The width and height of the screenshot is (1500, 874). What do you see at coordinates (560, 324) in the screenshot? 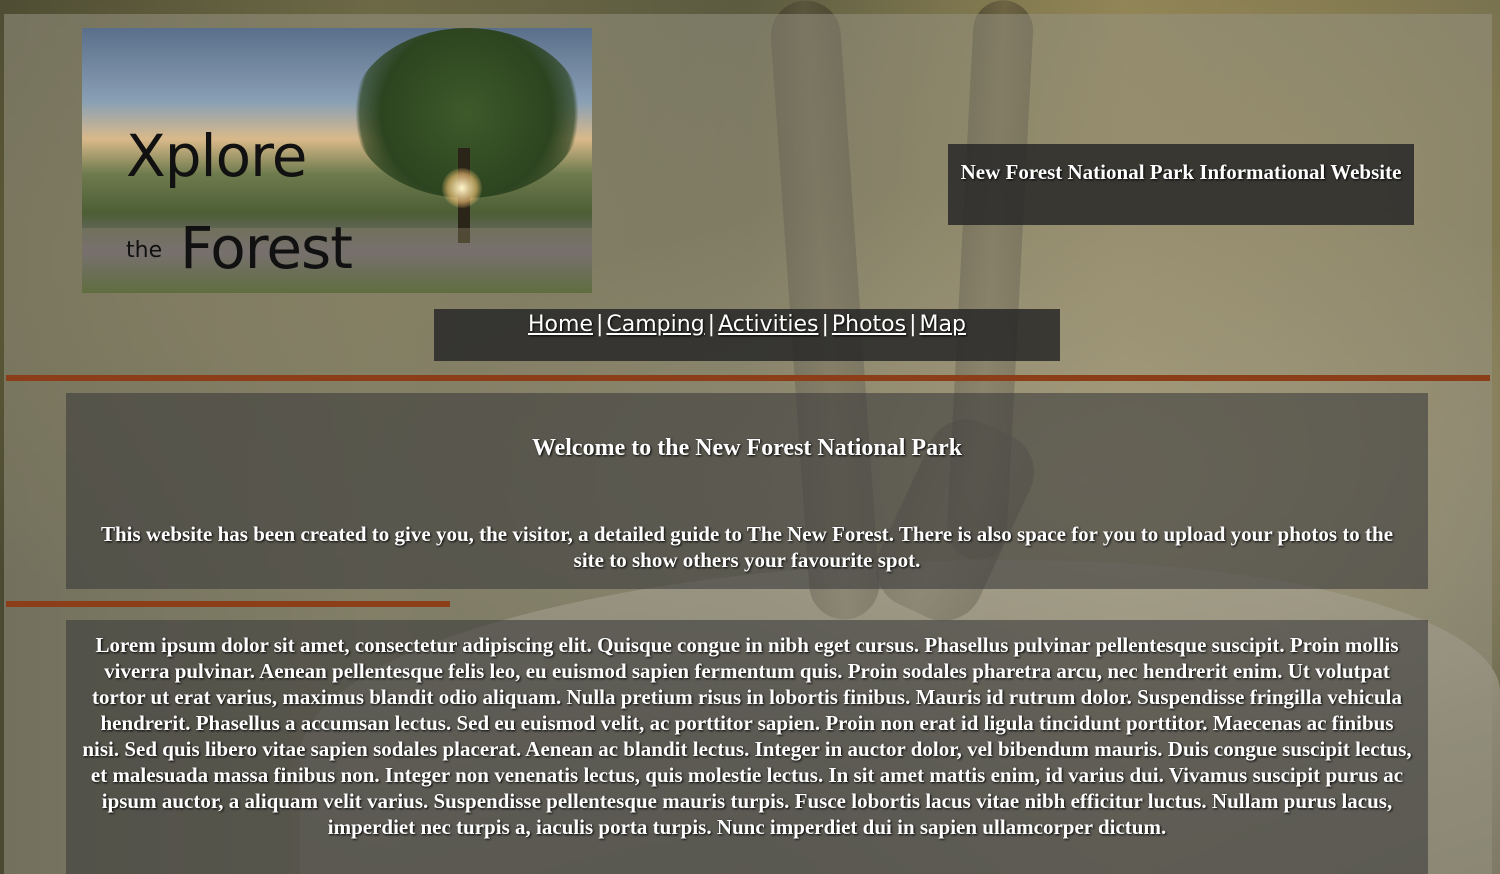
I see `nav-link-home: Home` at bounding box center [560, 324].